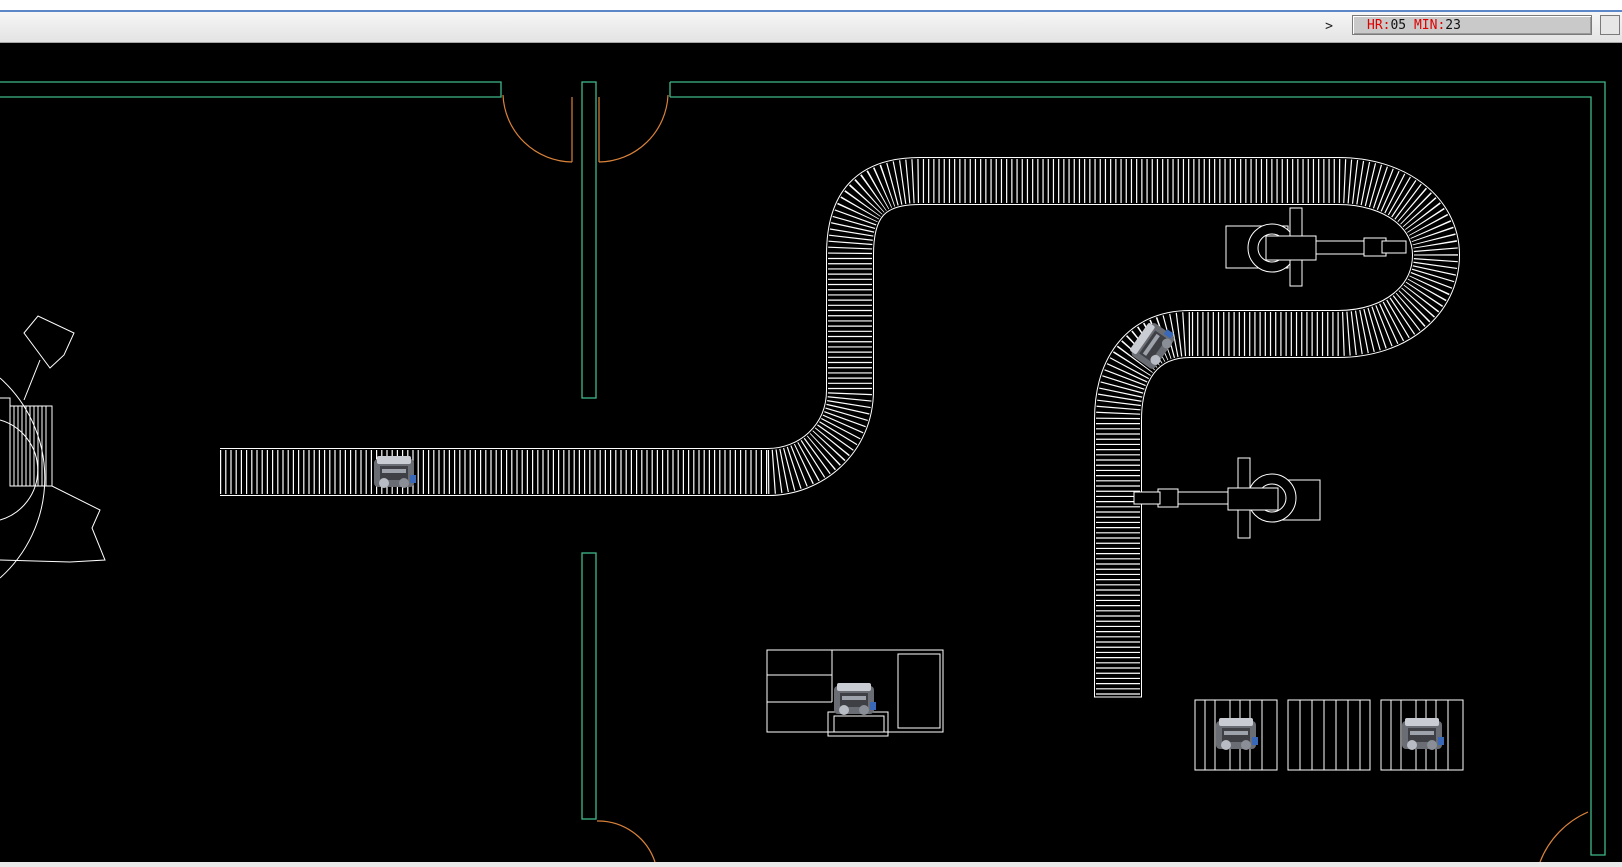  Describe the element at coordinates (811, 6) in the screenshot. I see `title-bar-edge` at that location.